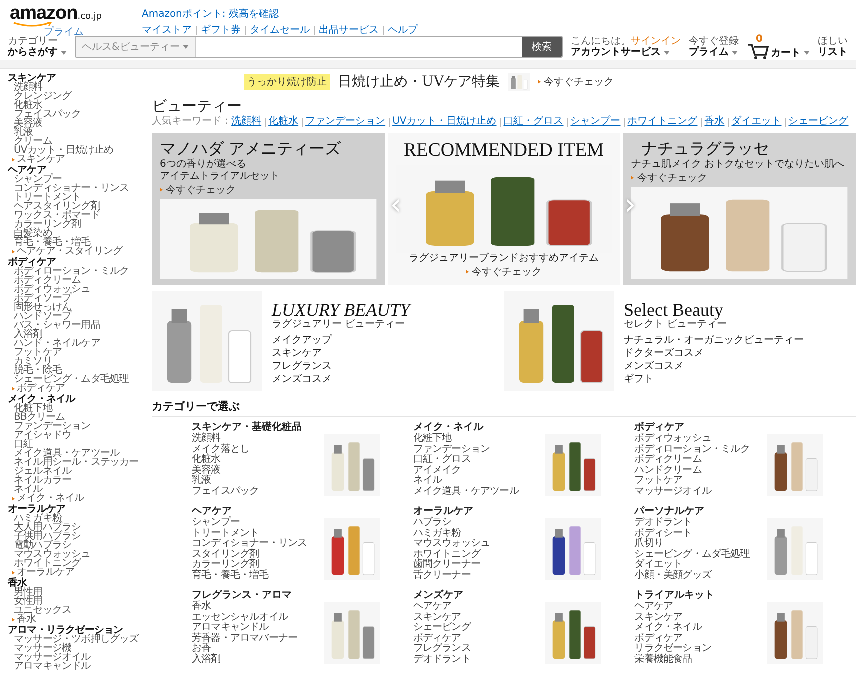  I want to click on category-link: ボディシート, so click(663, 533).